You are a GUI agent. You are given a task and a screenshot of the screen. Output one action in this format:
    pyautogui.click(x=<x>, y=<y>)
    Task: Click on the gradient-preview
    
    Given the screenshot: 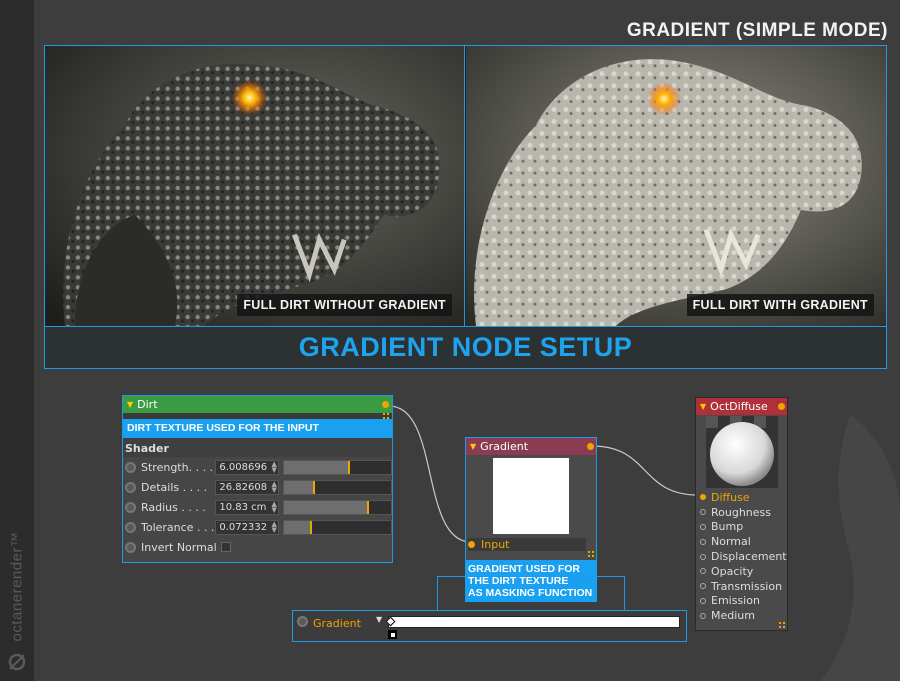 What is the action you would take?
    pyautogui.click(x=531, y=496)
    